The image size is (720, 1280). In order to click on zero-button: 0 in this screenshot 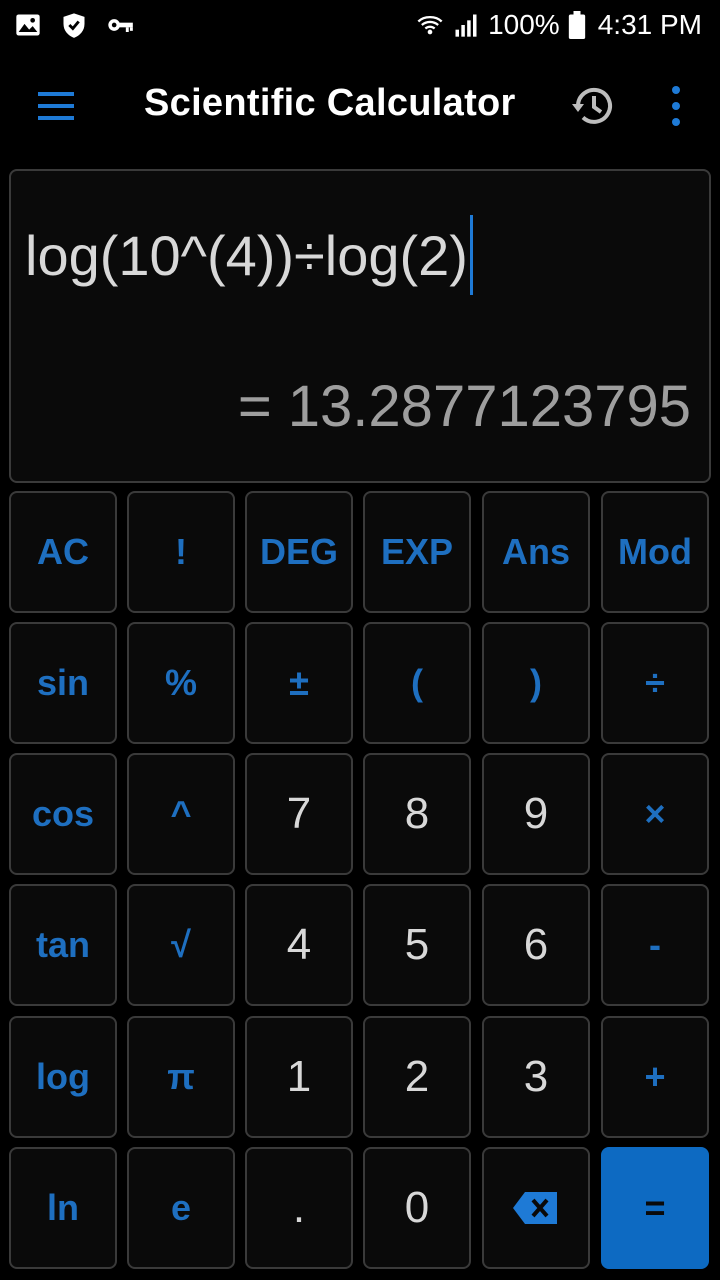, I will do `click(417, 1208)`.